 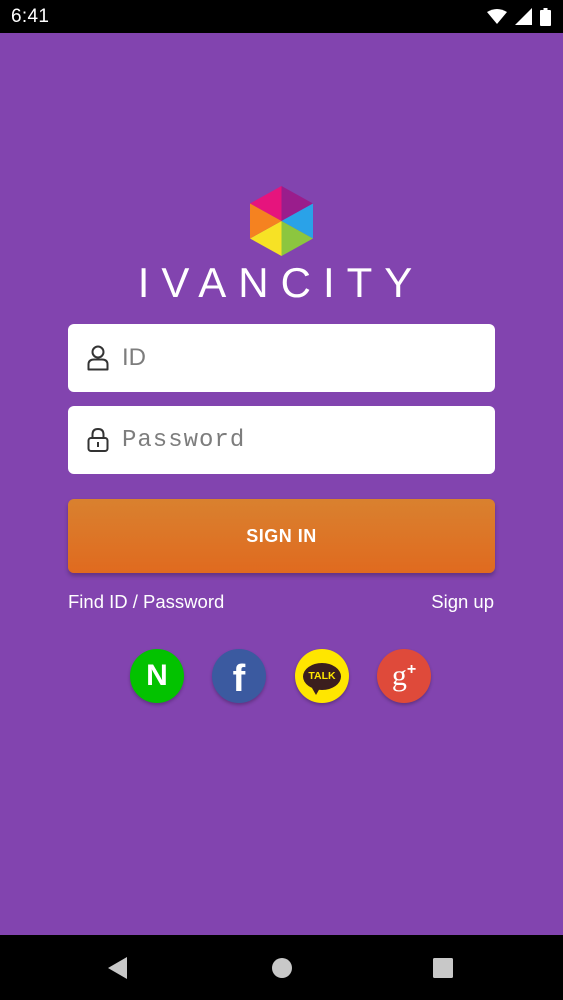 What do you see at coordinates (281, 16) in the screenshot?
I see `status-bar: 6:41` at bounding box center [281, 16].